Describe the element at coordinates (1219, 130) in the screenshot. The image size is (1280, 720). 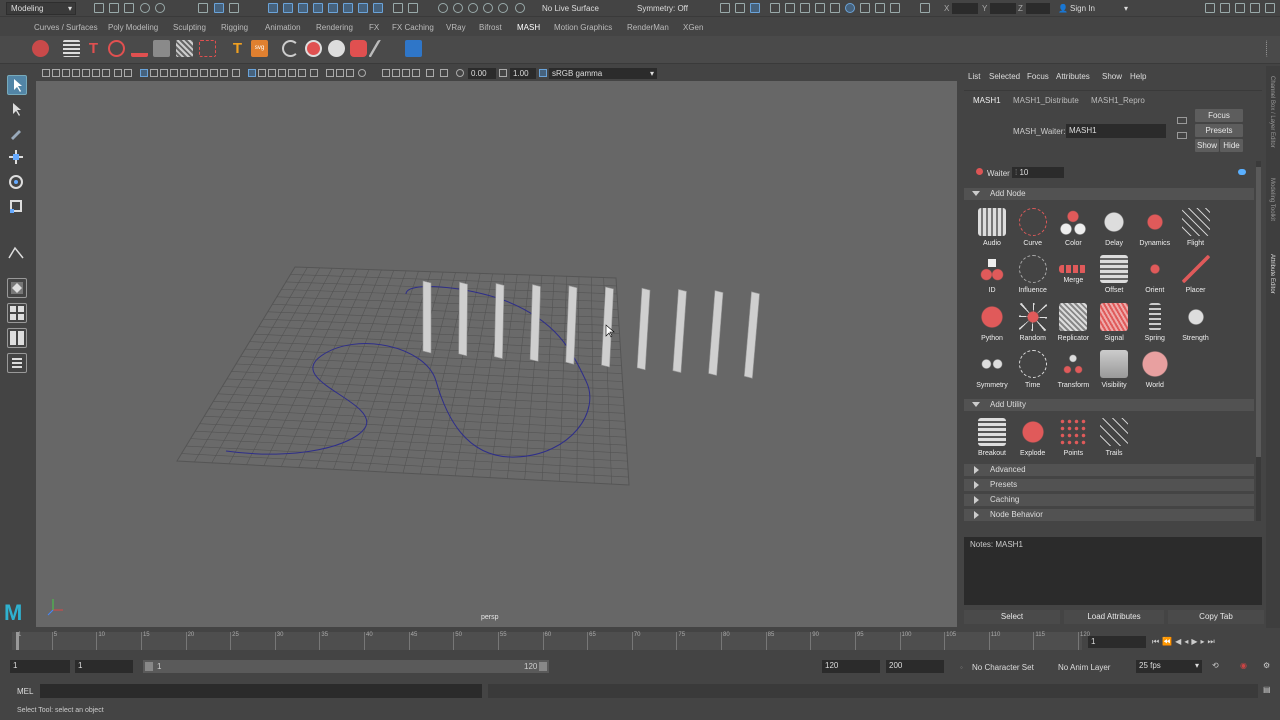
I see `presets-button: Presets` at that location.